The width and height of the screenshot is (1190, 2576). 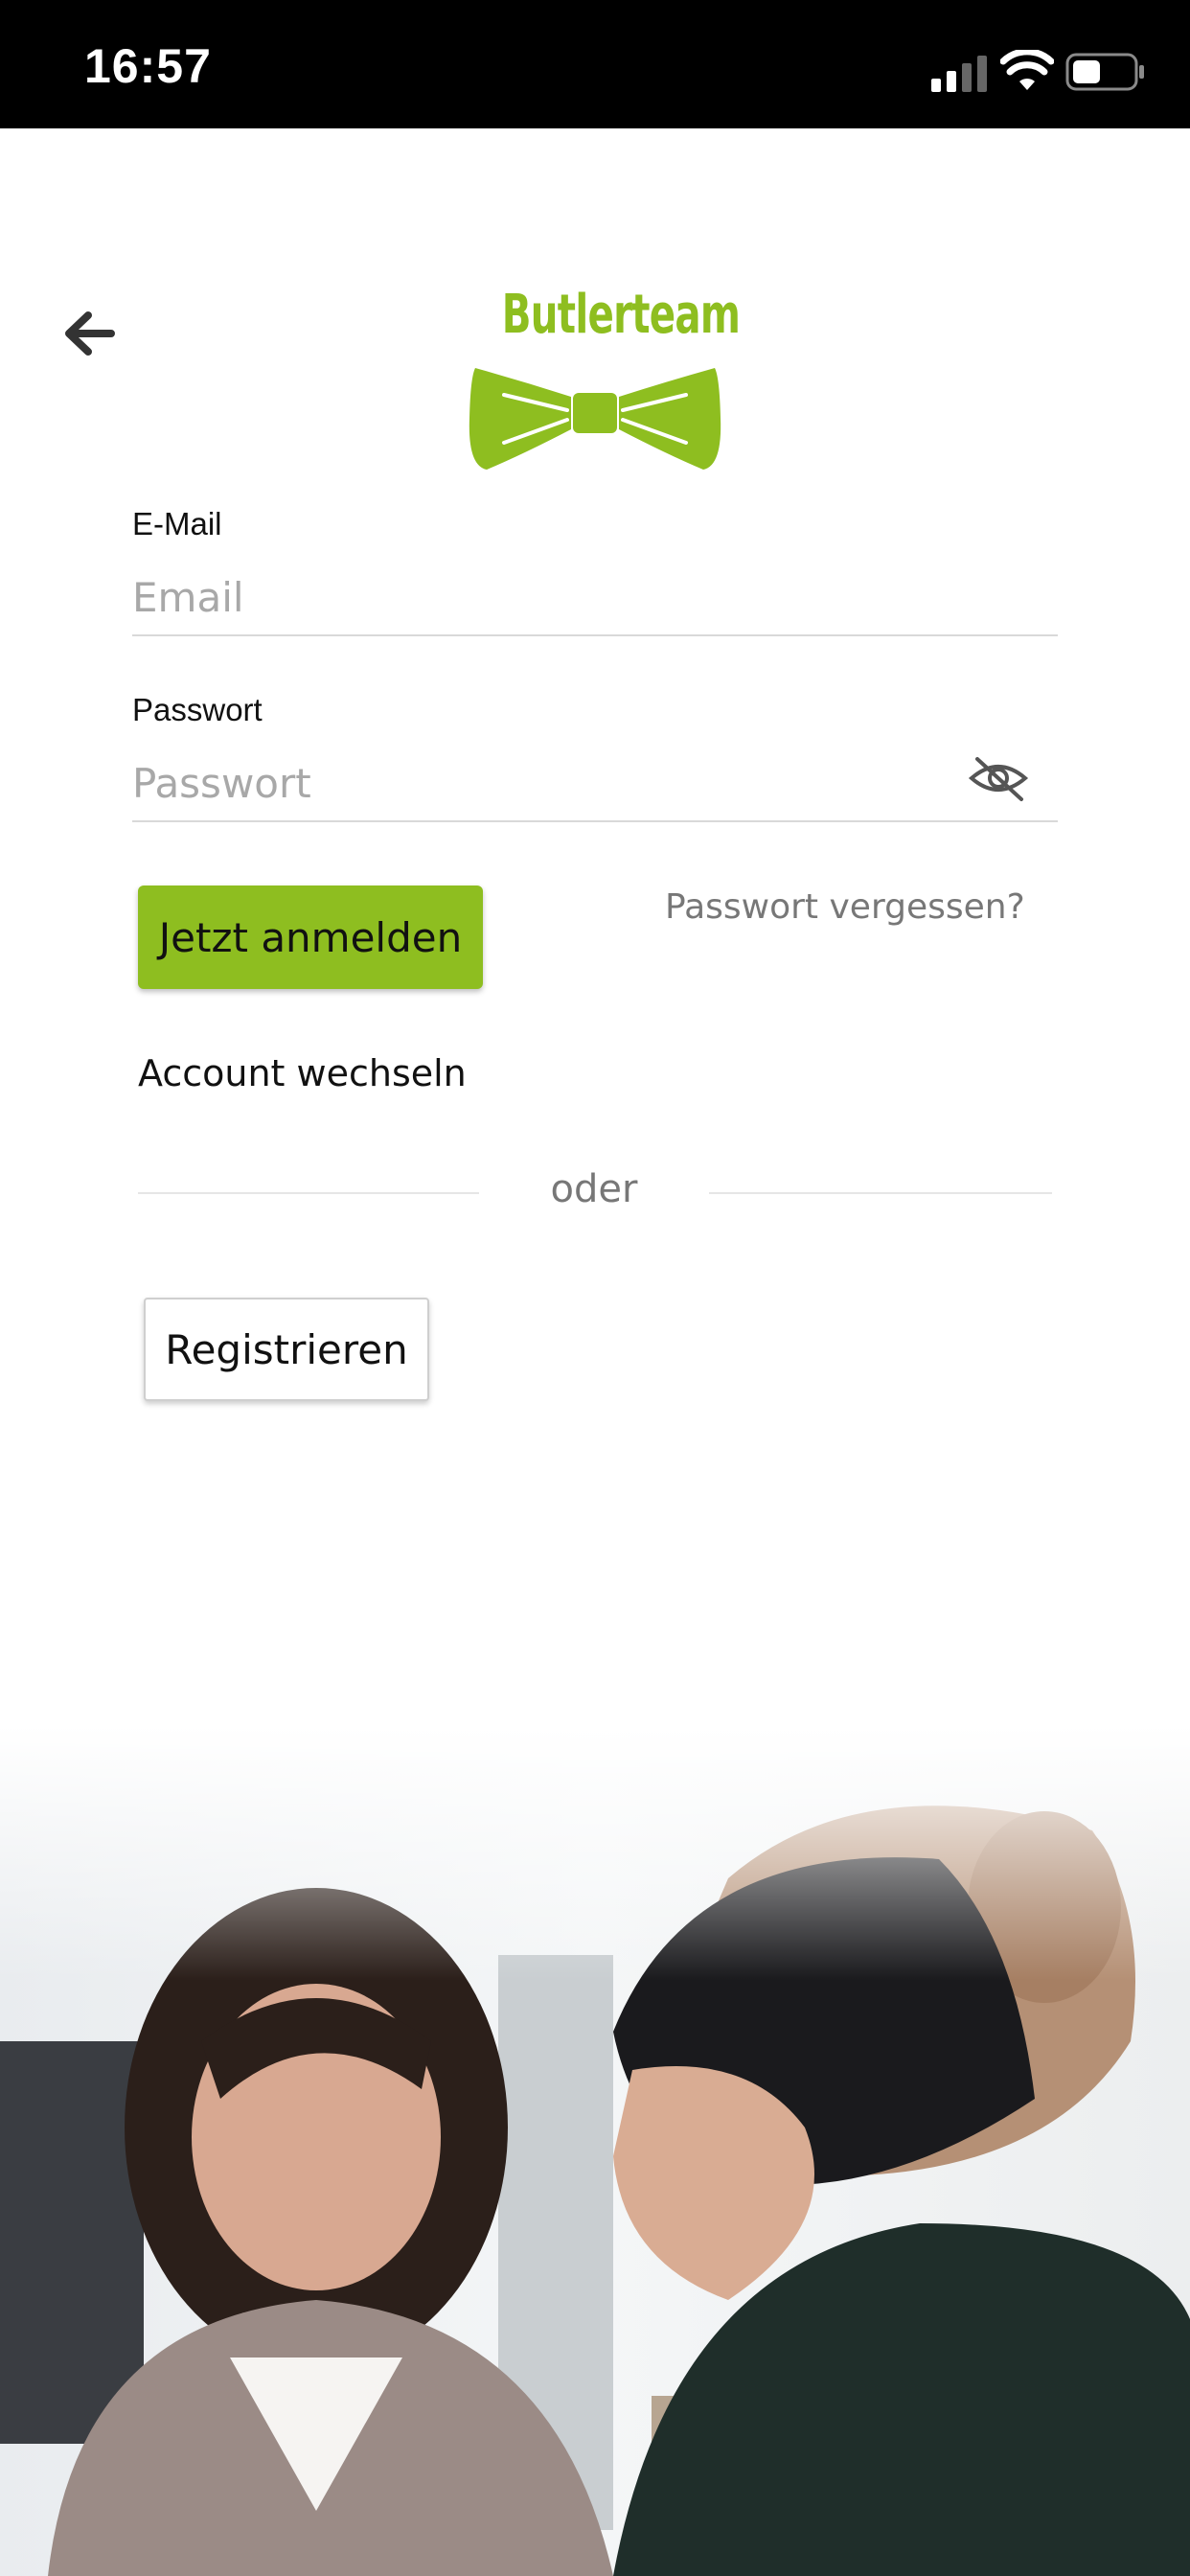 I want to click on logo: Butlerteam, so click(x=604, y=379).